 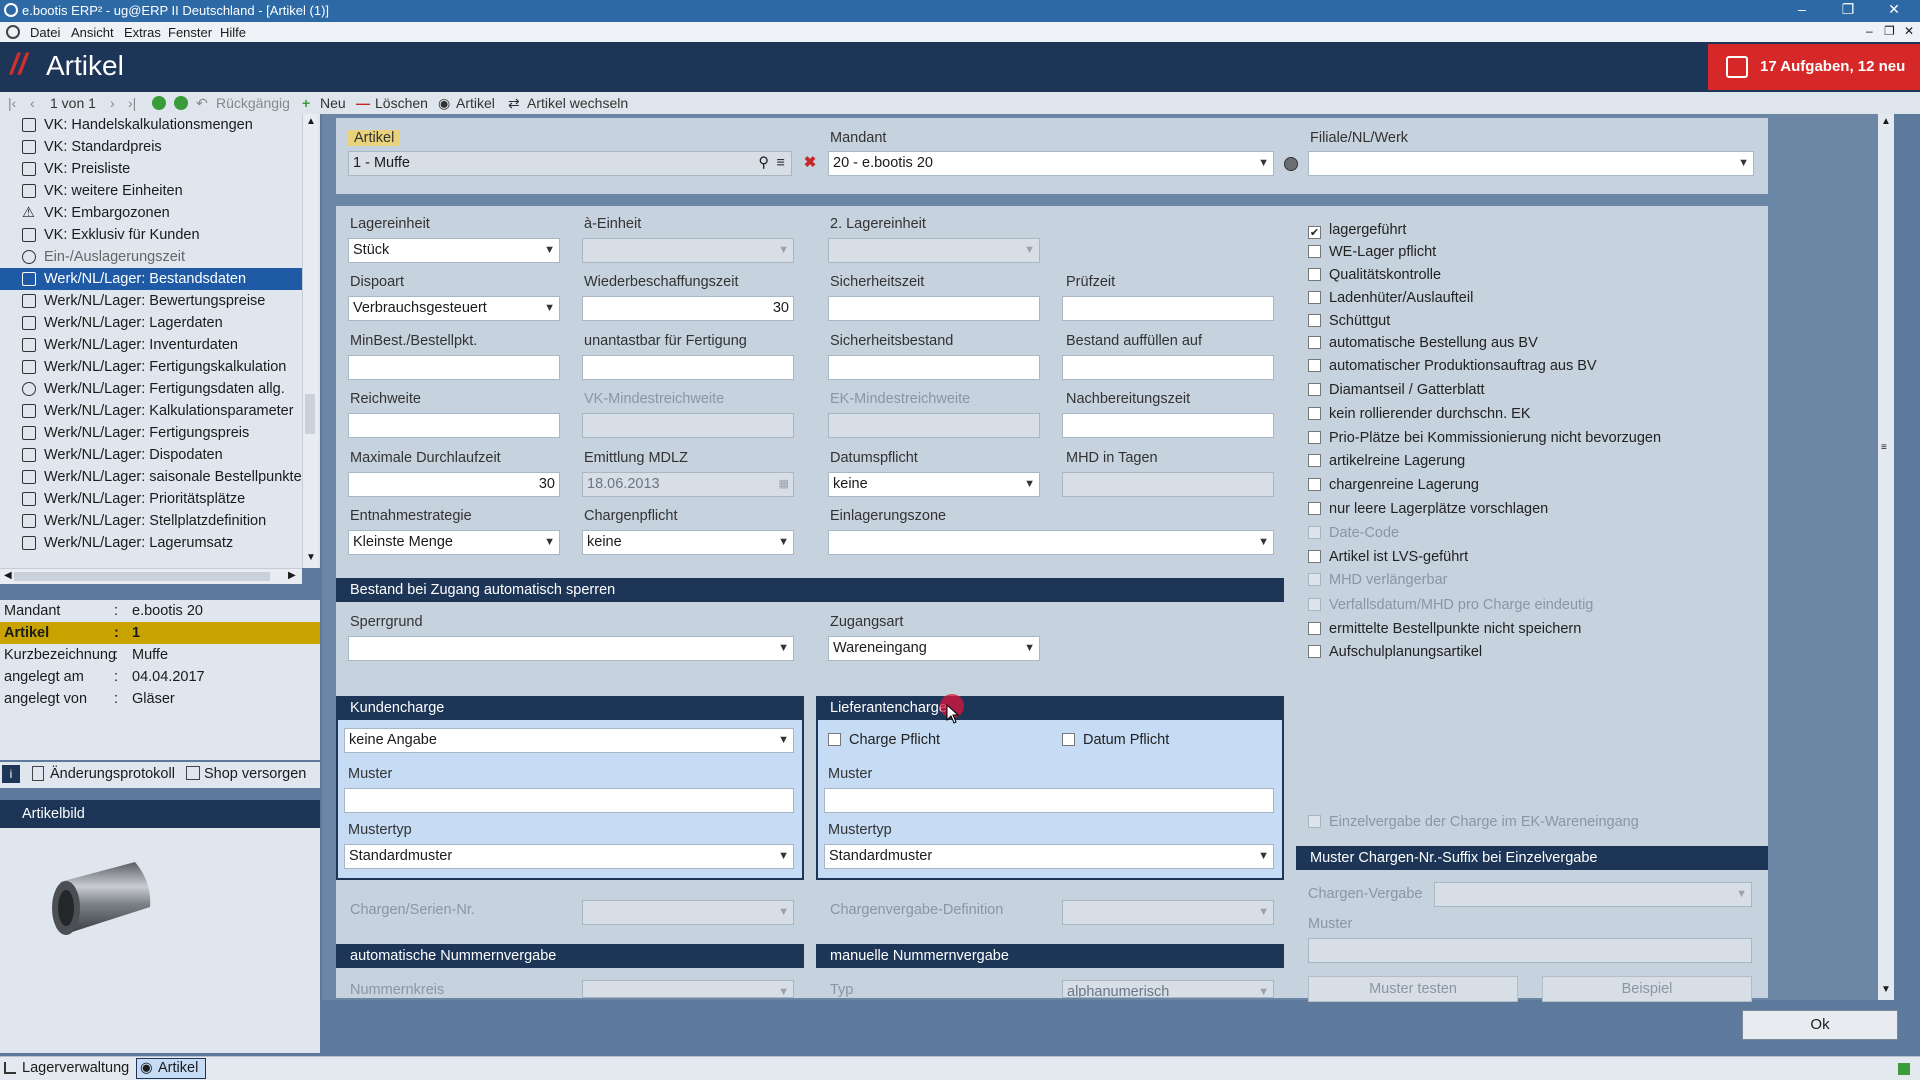 I want to click on ekmin-input, so click(x=934, y=425).